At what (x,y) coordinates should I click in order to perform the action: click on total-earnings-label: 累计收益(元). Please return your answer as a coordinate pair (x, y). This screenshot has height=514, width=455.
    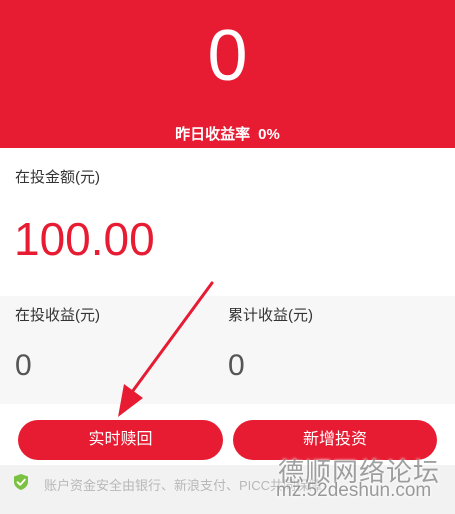
    Looking at the image, I should click on (270, 315).